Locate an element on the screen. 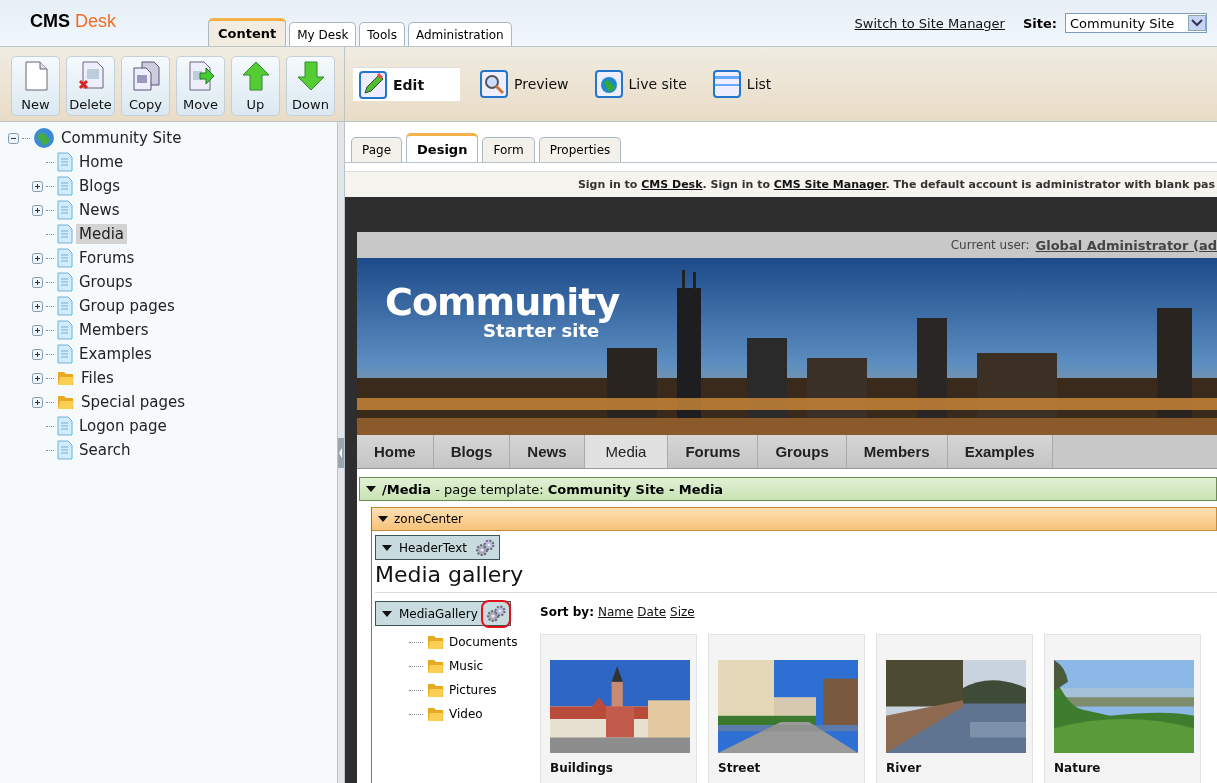 Image resolution: width=1217 pixels, height=783 pixels. logo-text: CMS is located at coordinates (50, 21).